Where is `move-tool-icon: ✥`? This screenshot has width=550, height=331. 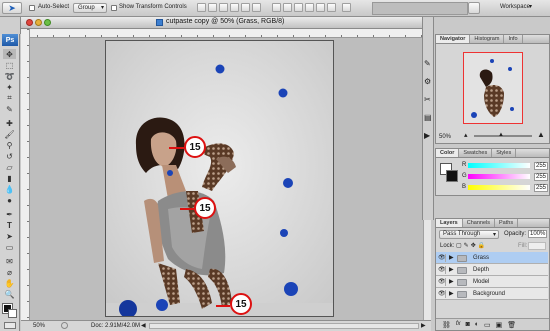 move-tool-icon: ✥ is located at coordinates (9, 54).